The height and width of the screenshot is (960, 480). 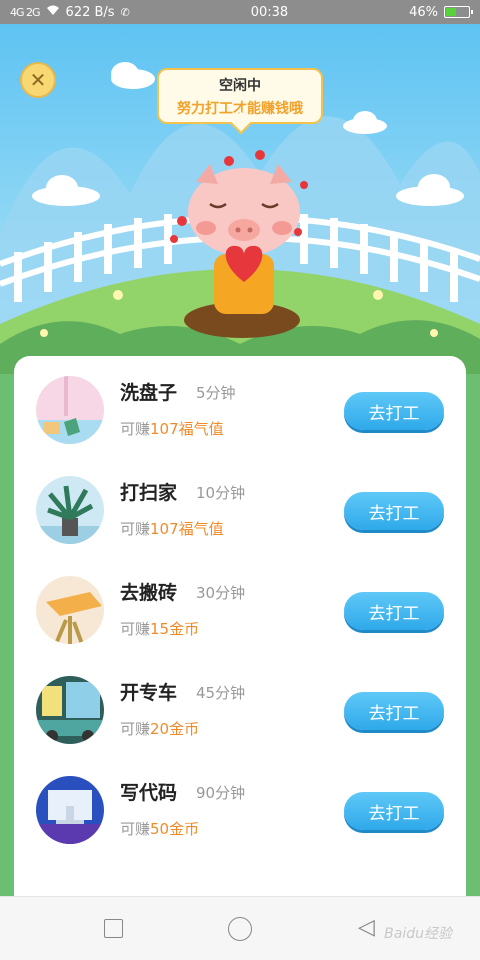 What do you see at coordinates (240, 806) in the screenshot?
I see `task-row: 写代码 90分钟 可赚50金币 去打工` at bounding box center [240, 806].